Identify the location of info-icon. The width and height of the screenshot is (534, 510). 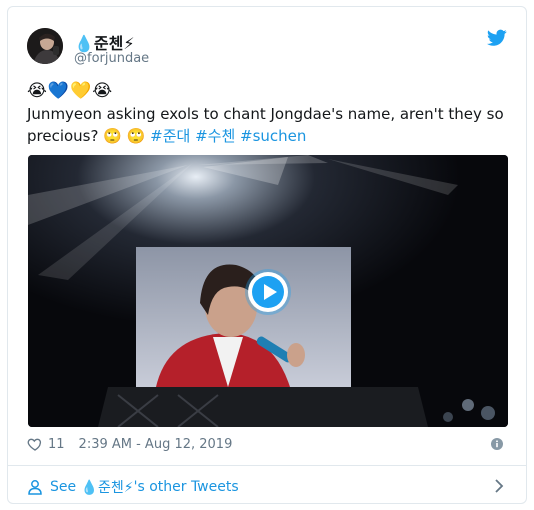
(497, 444).